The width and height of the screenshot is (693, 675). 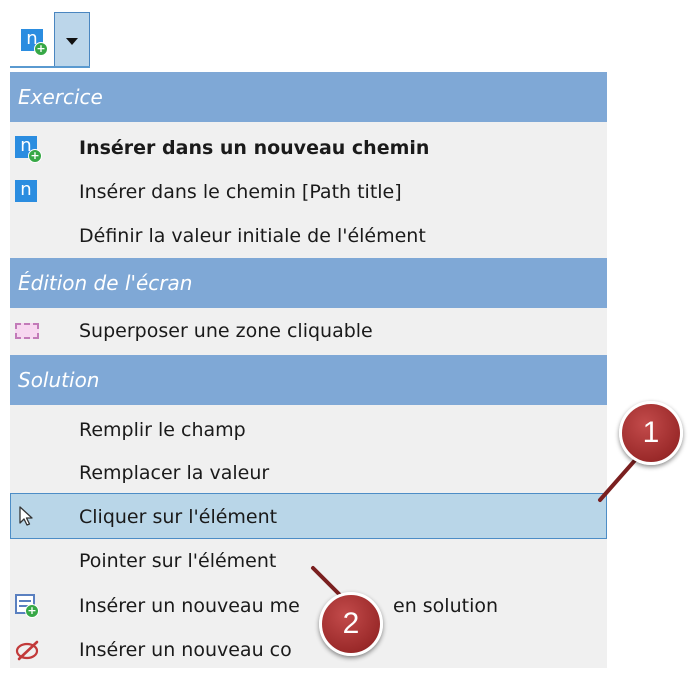 What do you see at coordinates (60, 97) in the screenshot?
I see `section-title: Exercice` at bounding box center [60, 97].